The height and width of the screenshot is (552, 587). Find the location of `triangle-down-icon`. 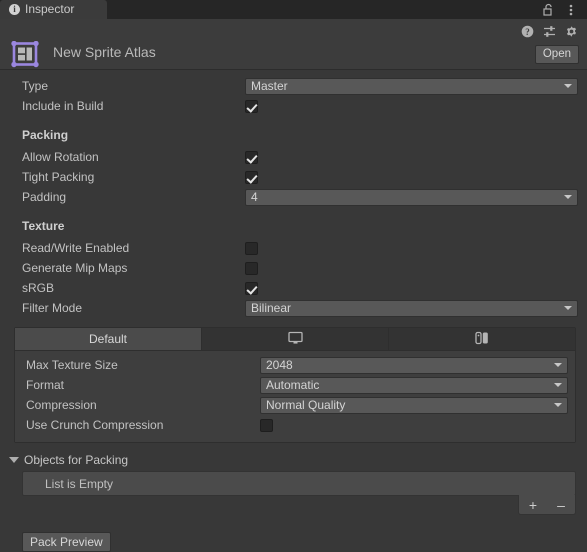

triangle-down-icon is located at coordinates (14, 460).